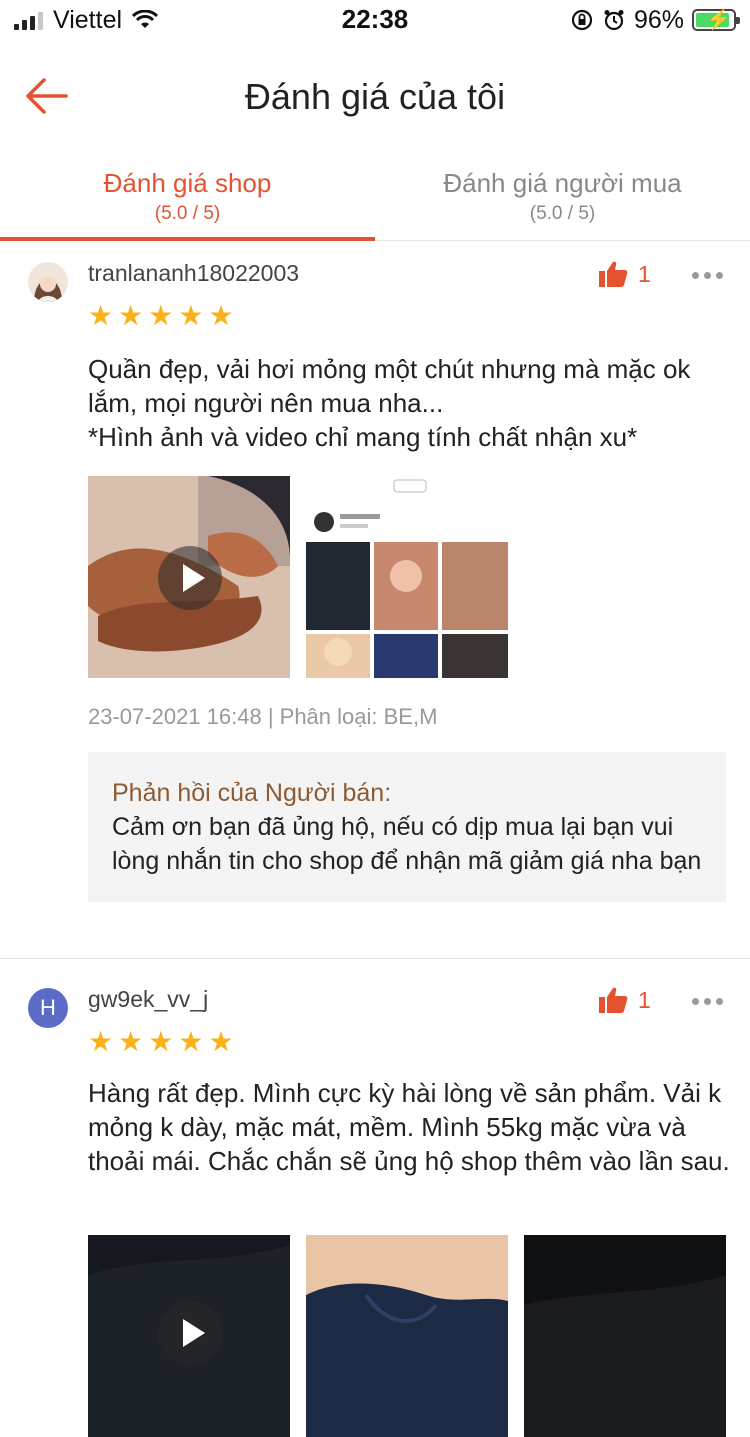  I want to click on seller-reply-title: Phản hồi của Người bán:, so click(252, 793).